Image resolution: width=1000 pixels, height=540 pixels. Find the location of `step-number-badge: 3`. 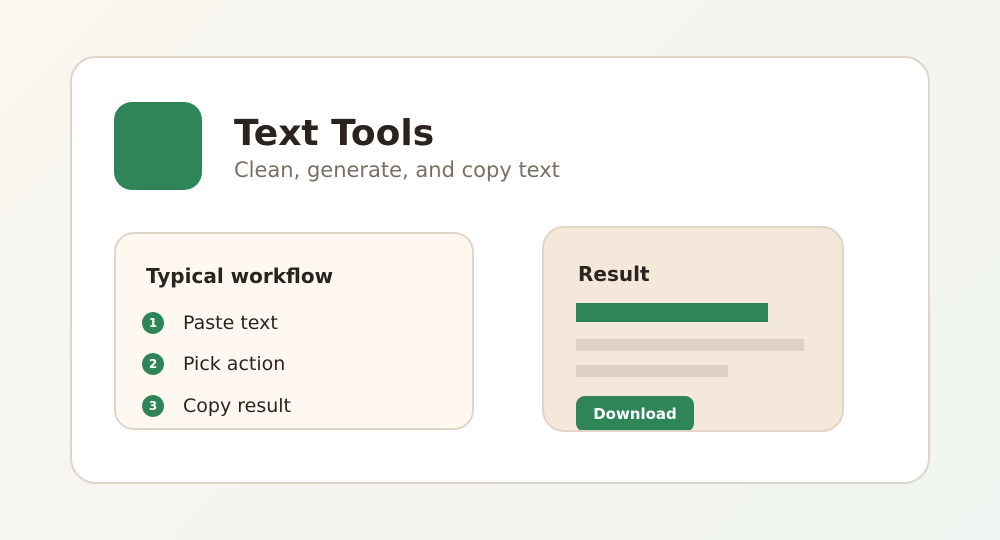

step-number-badge: 3 is located at coordinates (153, 406).